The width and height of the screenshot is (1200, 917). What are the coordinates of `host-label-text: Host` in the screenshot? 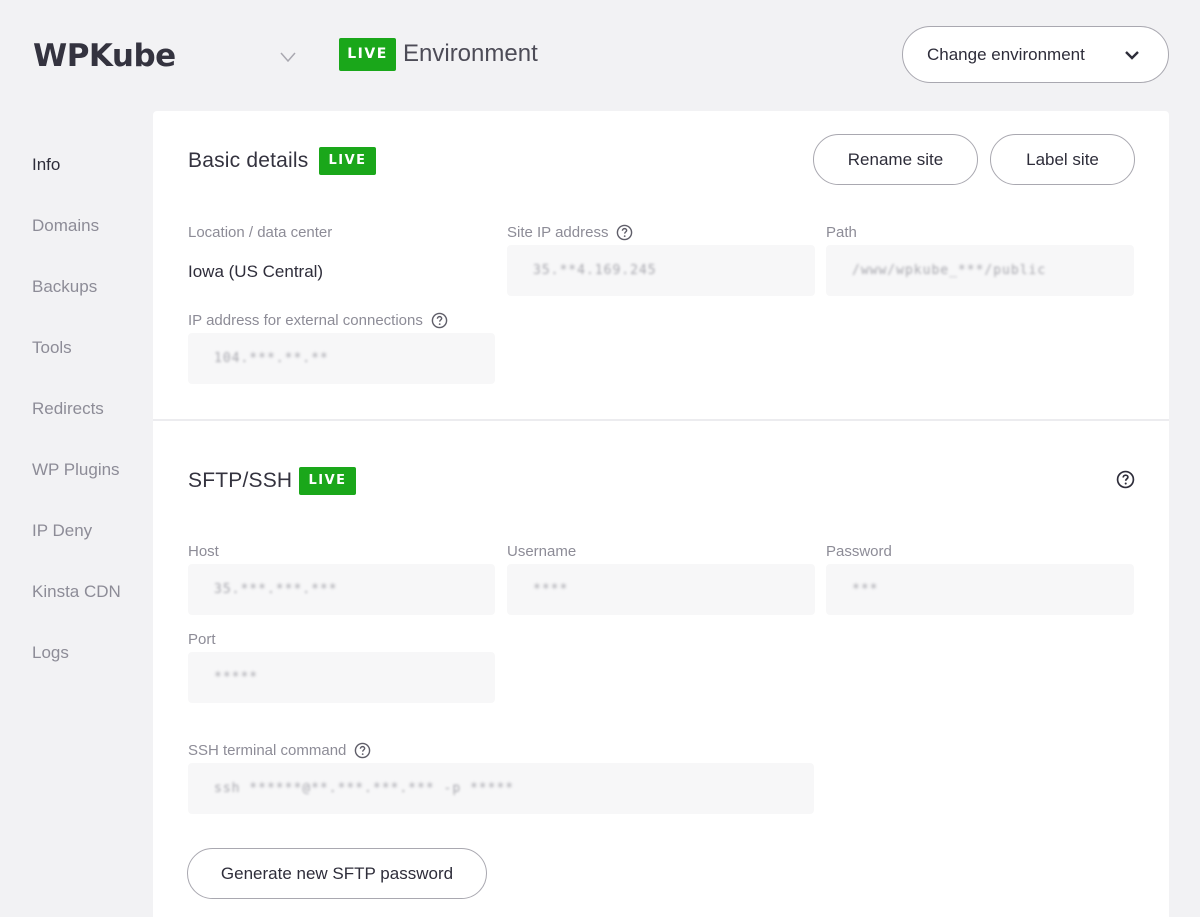 It's located at (203, 551).